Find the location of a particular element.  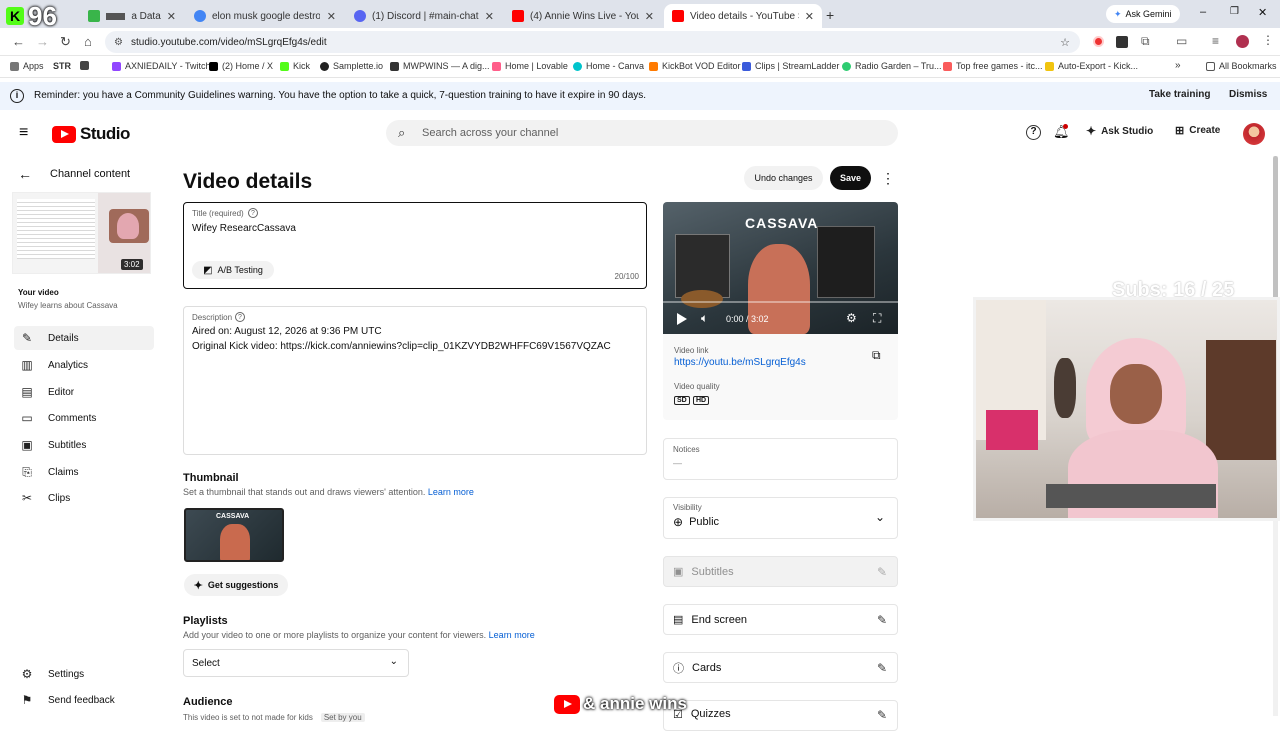

save-button: Save is located at coordinates (850, 178).